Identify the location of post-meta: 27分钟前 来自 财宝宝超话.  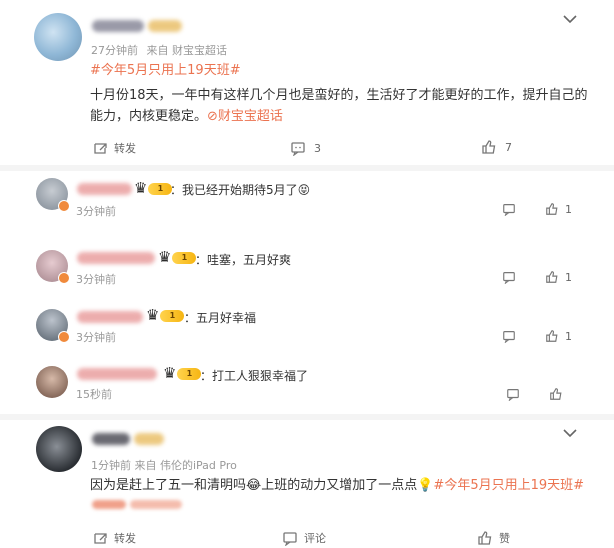
(159, 50).